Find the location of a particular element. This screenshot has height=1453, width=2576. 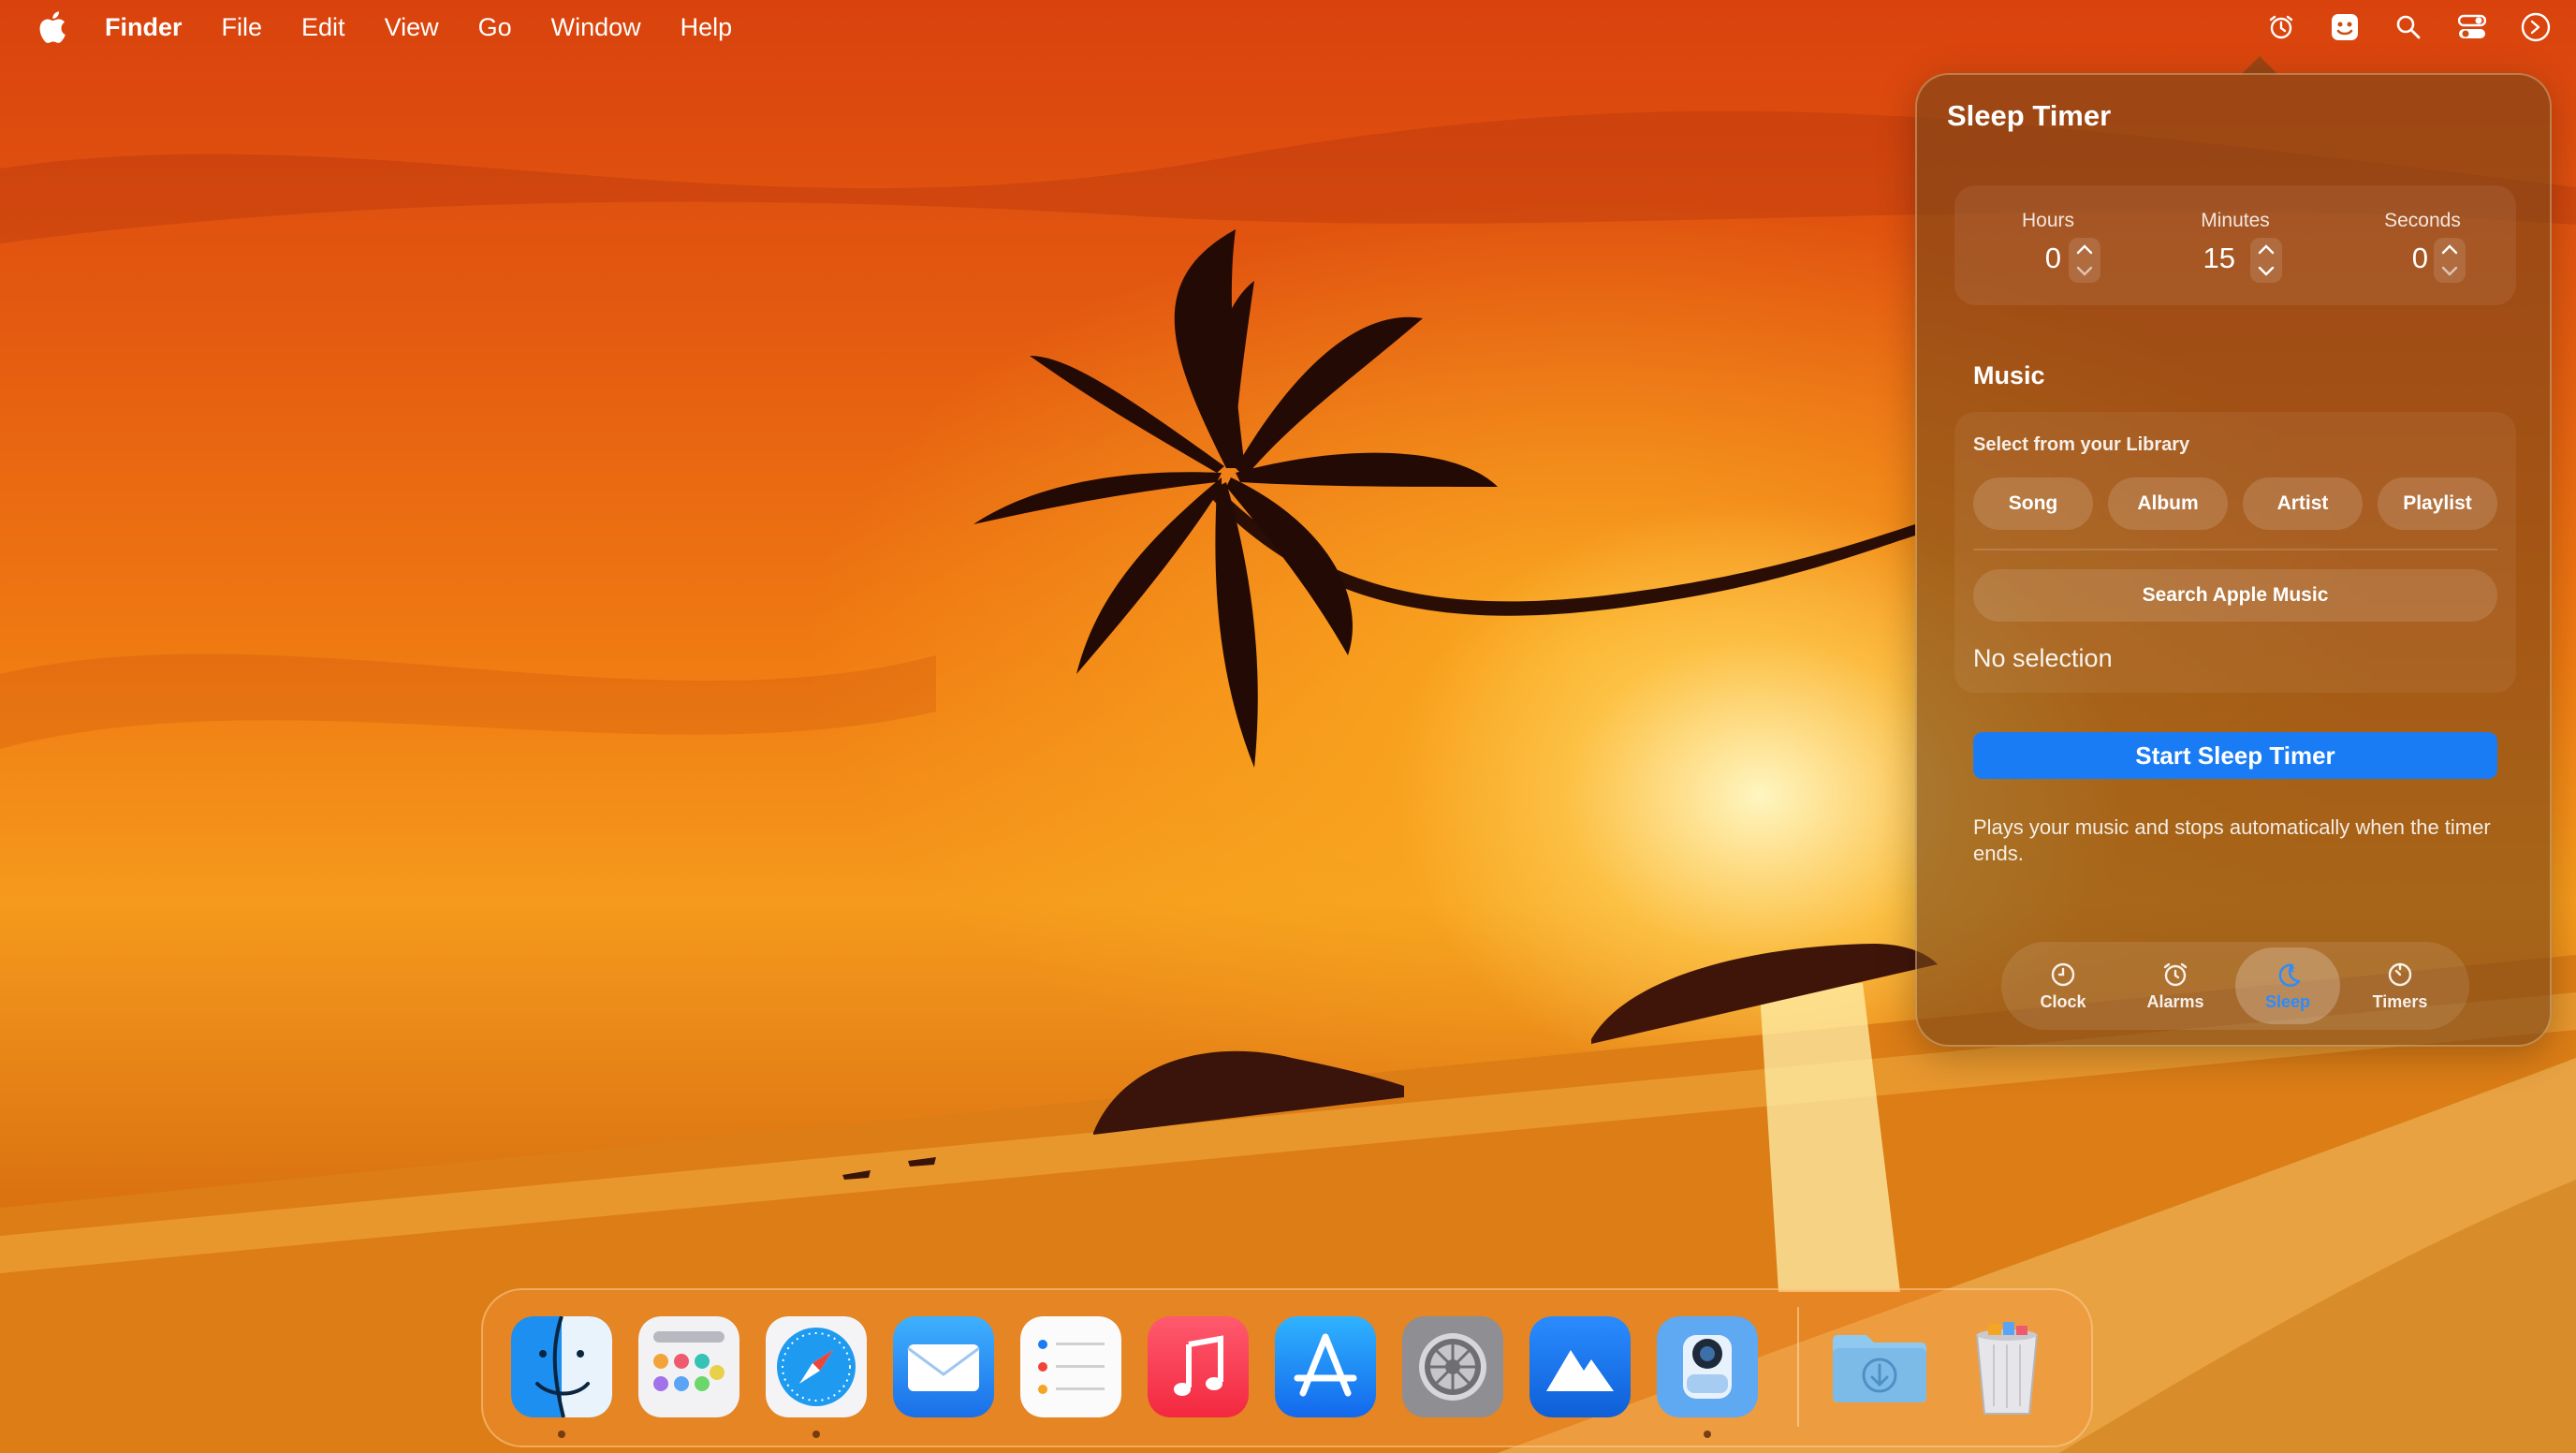

dock-system-settings-icon is located at coordinates (1453, 1367).